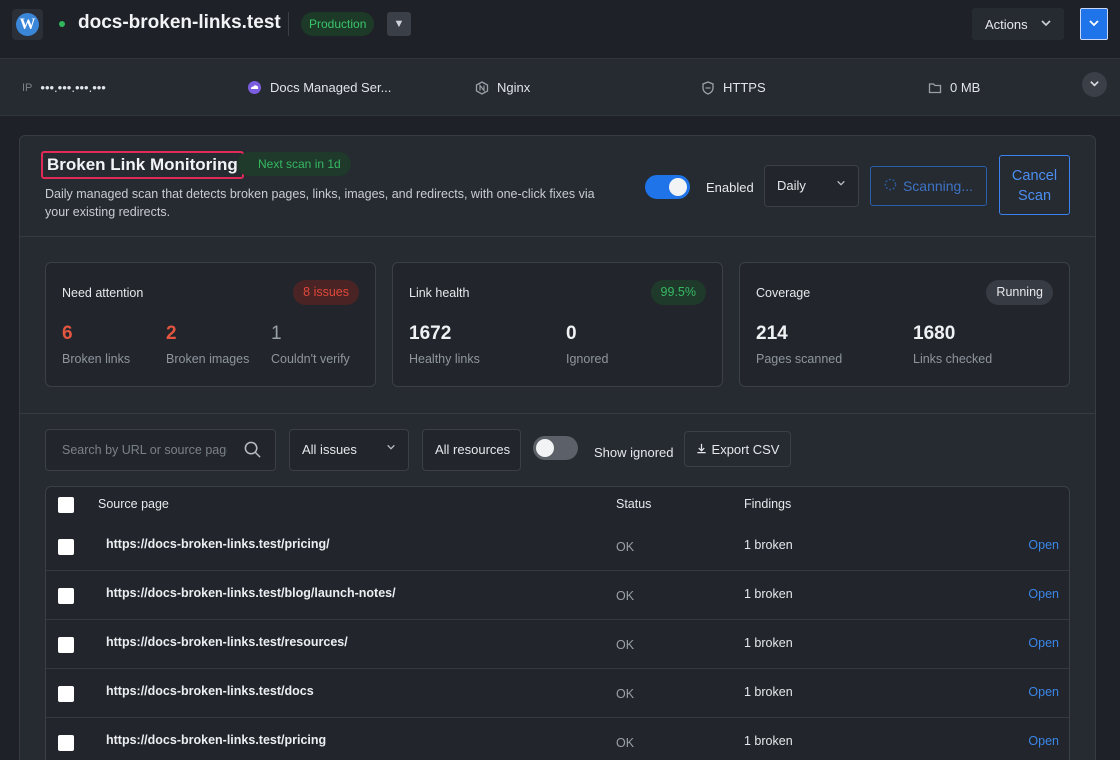  Describe the element at coordinates (799, 359) in the screenshot. I see `pages-scanned-label: Pages scanned` at that location.